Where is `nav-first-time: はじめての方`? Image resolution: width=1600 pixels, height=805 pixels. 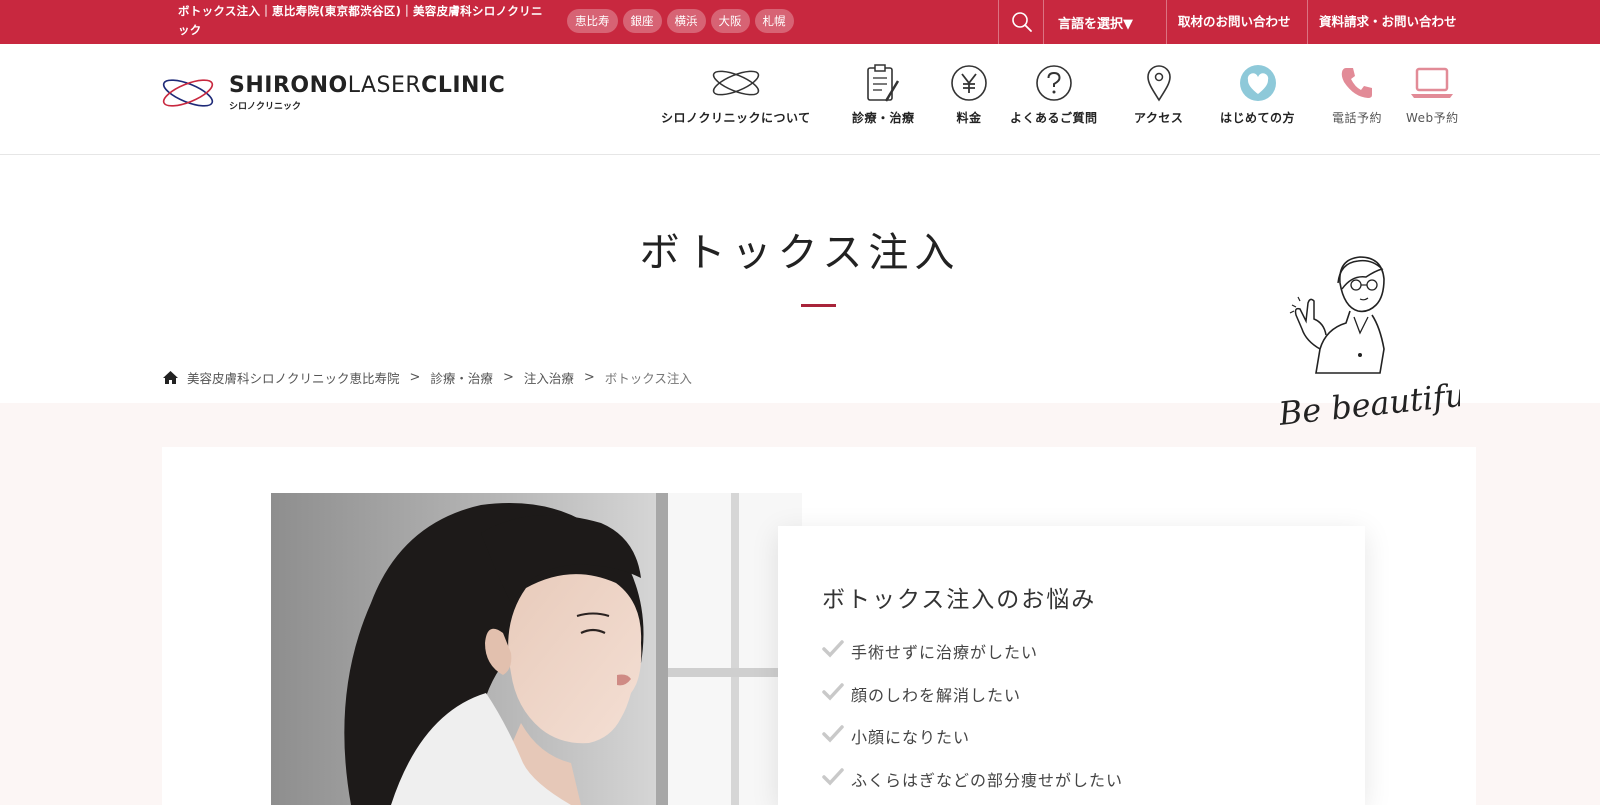 nav-first-time: はじめての方 is located at coordinates (1257, 94).